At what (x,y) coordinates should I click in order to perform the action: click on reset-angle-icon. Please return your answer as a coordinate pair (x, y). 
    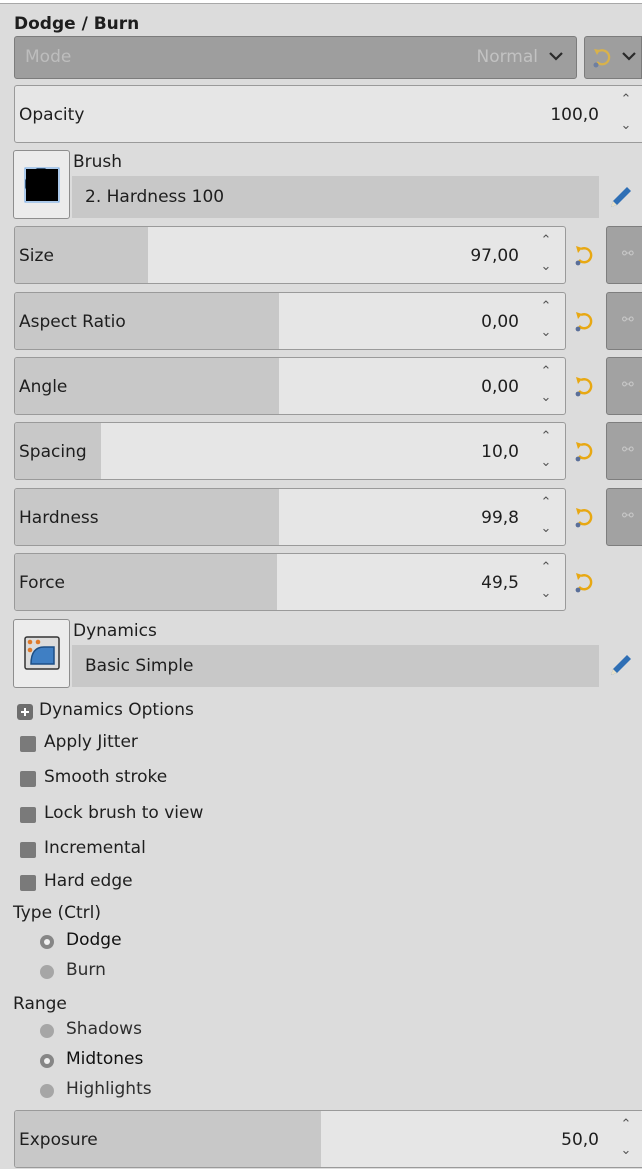
    Looking at the image, I should click on (585, 389).